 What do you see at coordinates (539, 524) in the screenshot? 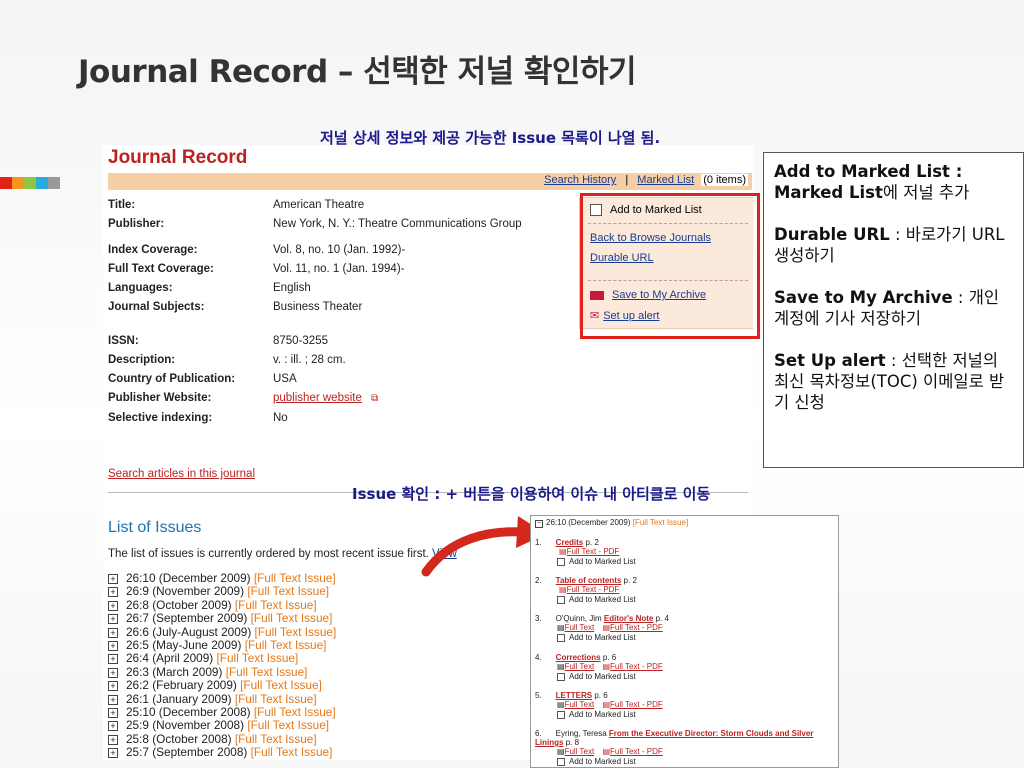
I see `collapse-minus-icon: −` at bounding box center [539, 524].